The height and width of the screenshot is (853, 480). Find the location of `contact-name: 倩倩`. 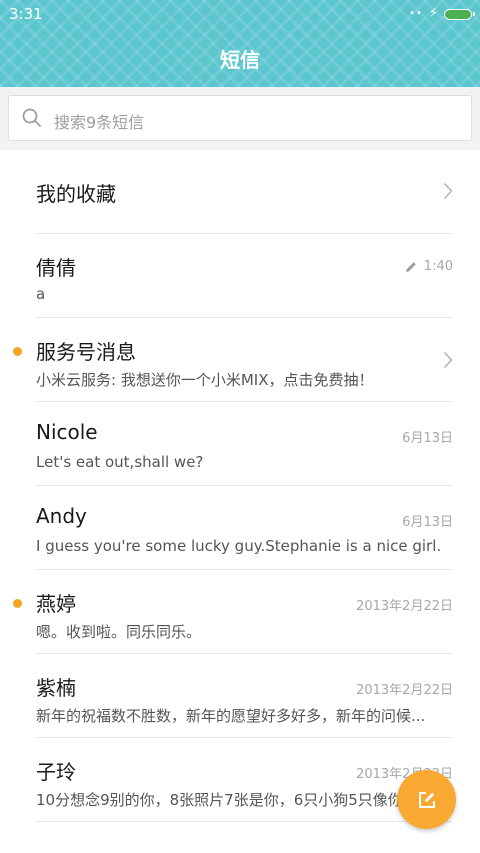

contact-name: 倩倩 is located at coordinates (56, 268).